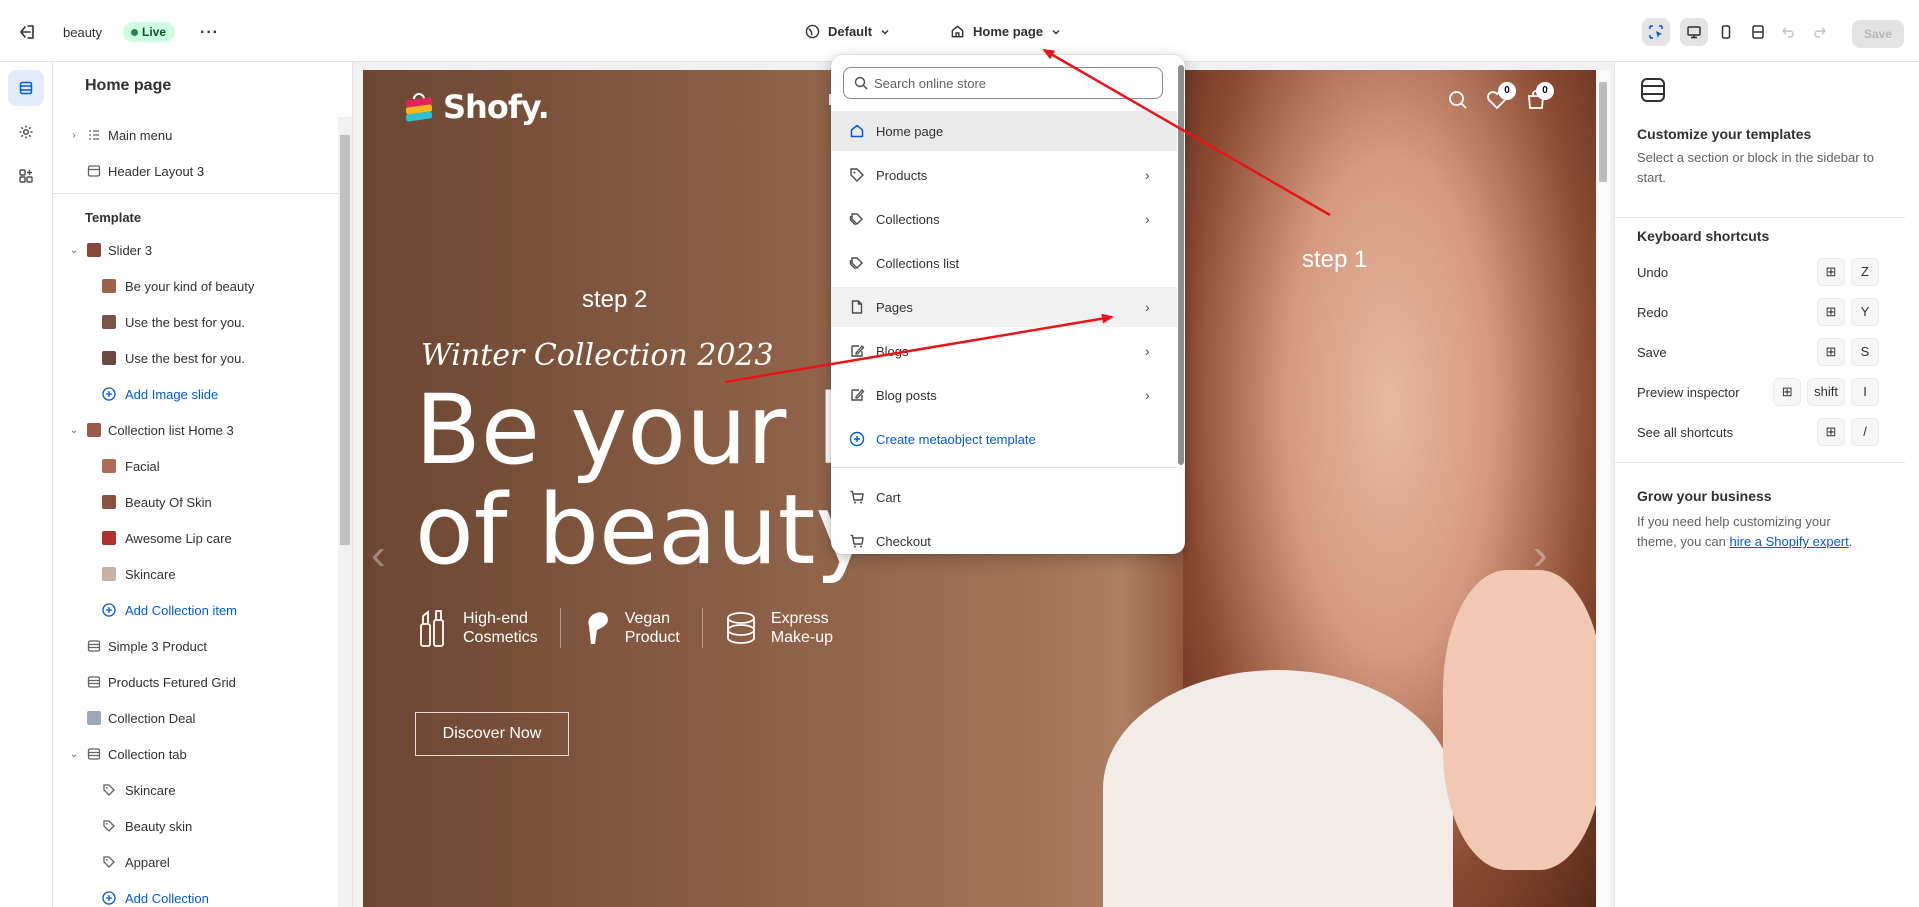  I want to click on shortcut-key: Y, so click(1865, 312).